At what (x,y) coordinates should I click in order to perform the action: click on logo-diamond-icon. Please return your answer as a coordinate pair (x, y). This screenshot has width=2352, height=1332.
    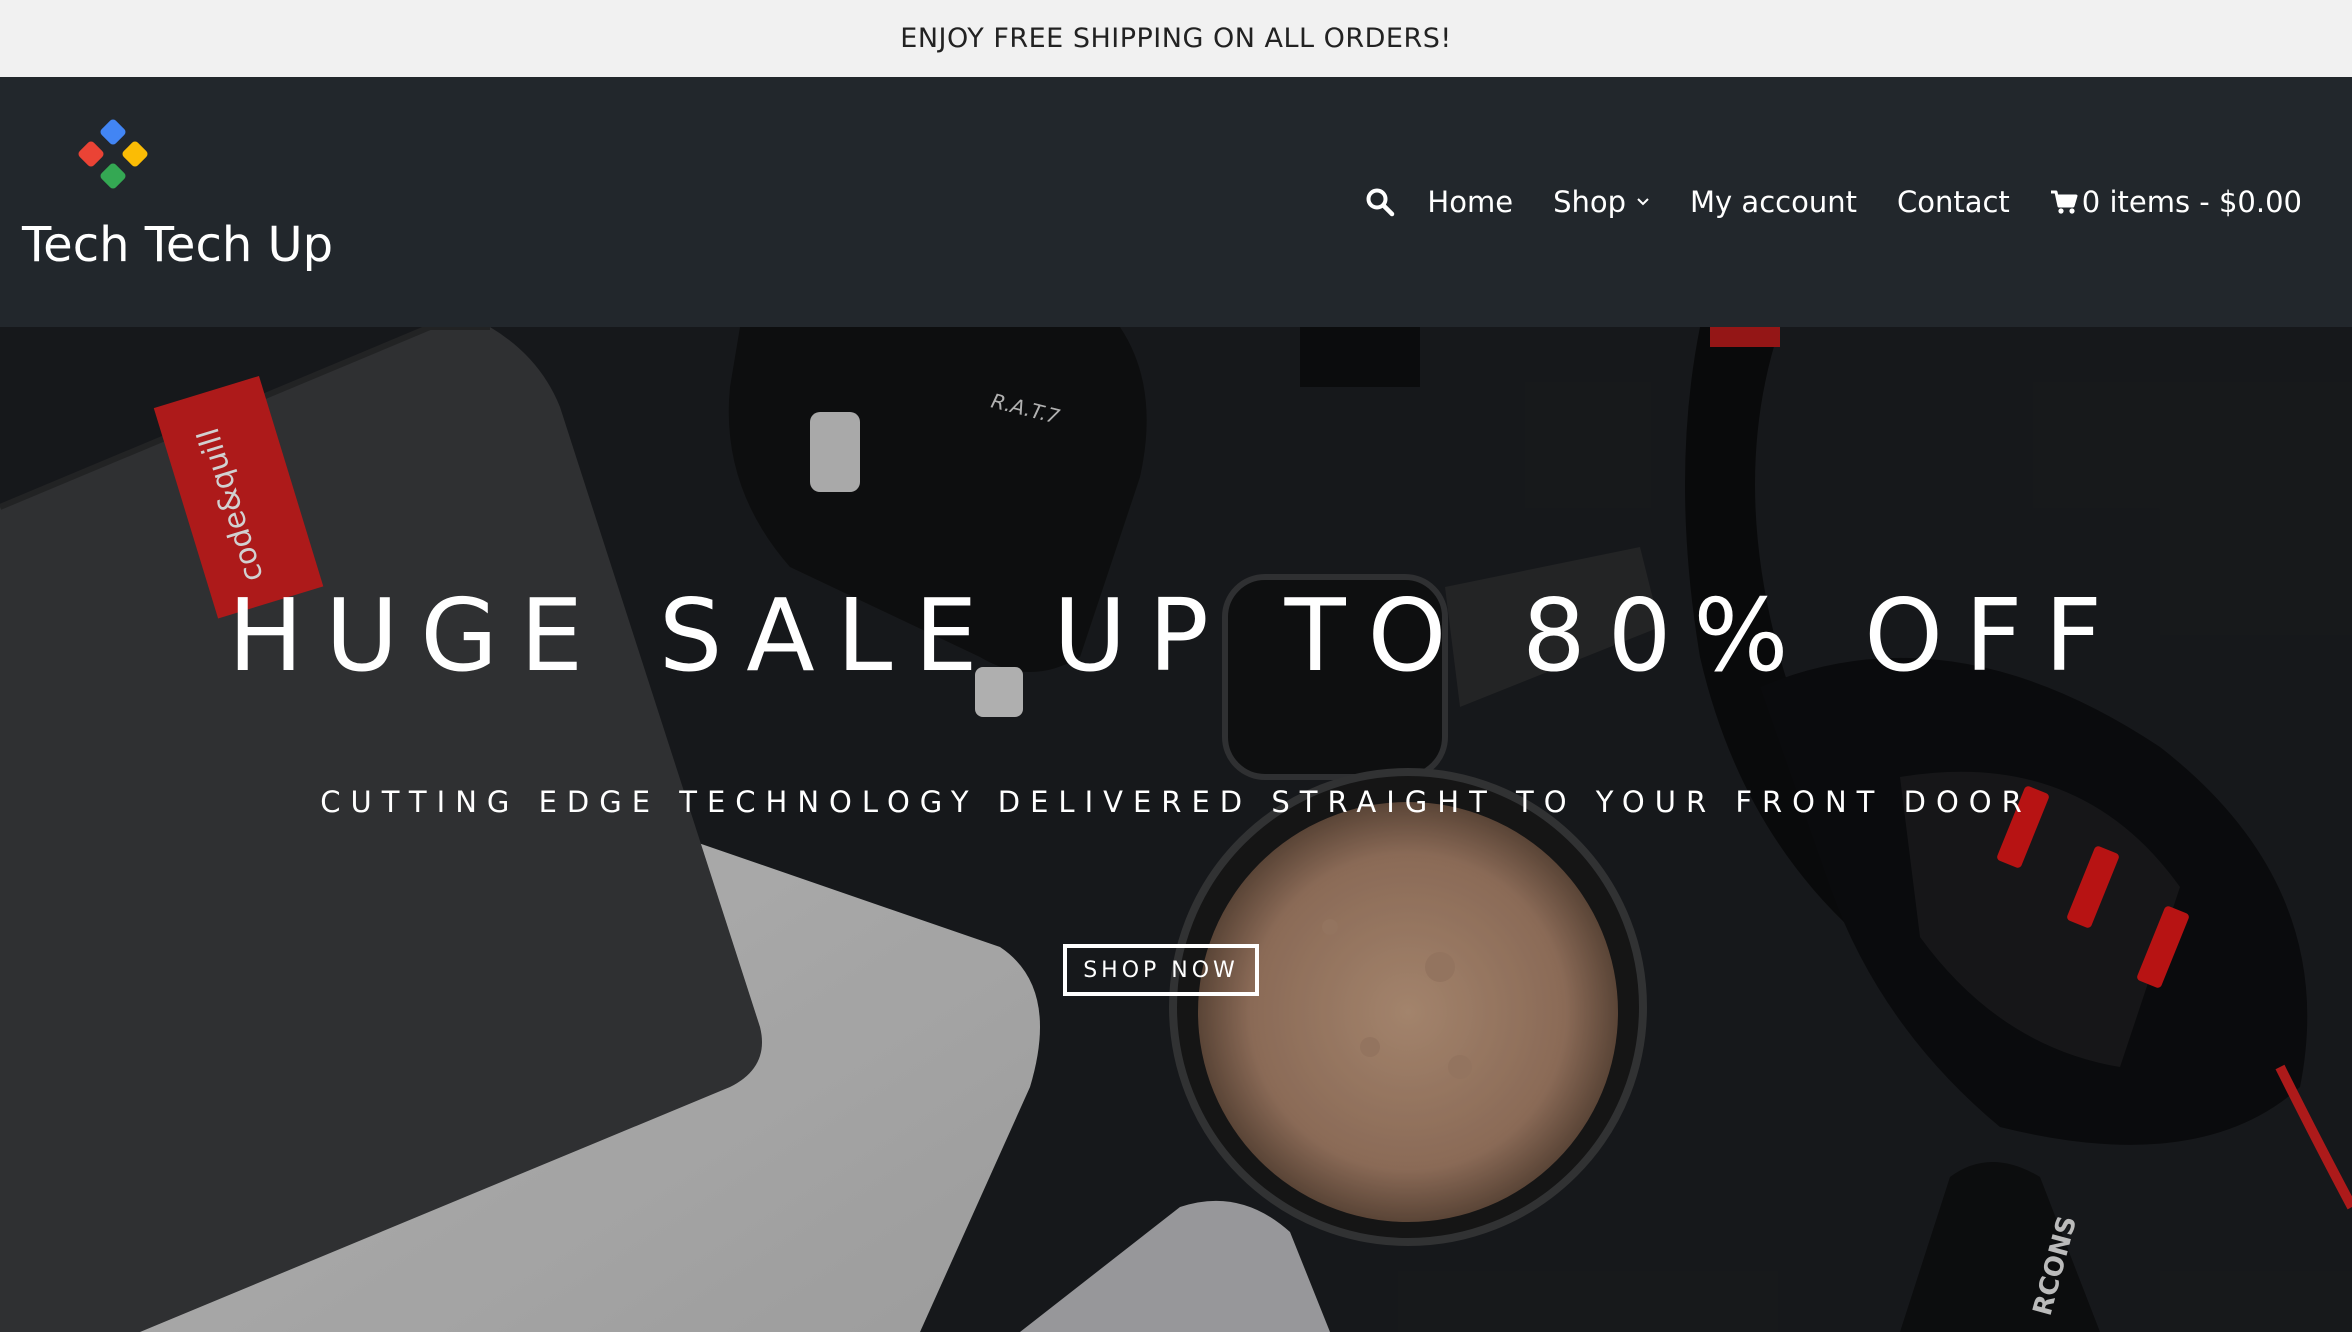
    Looking at the image, I should click on (113, 154).